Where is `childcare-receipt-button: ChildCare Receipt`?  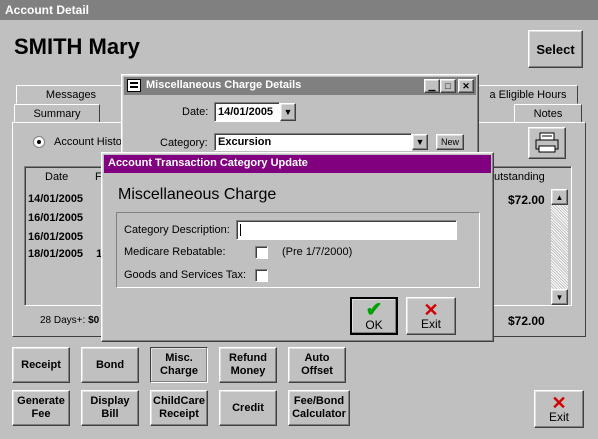 childcare-receipt-button: ChildCare Receipt is located at coordinates (179, 408).